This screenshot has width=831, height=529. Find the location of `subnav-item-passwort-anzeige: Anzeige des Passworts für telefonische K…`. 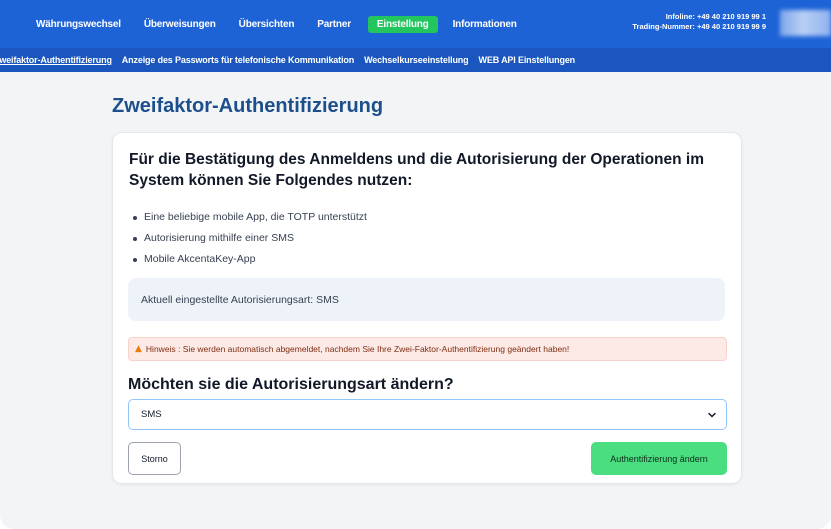

subnav-item-passwort-anzeige: Anzeige des Passworts für telefonische K… is located at coordinates (238, 60).